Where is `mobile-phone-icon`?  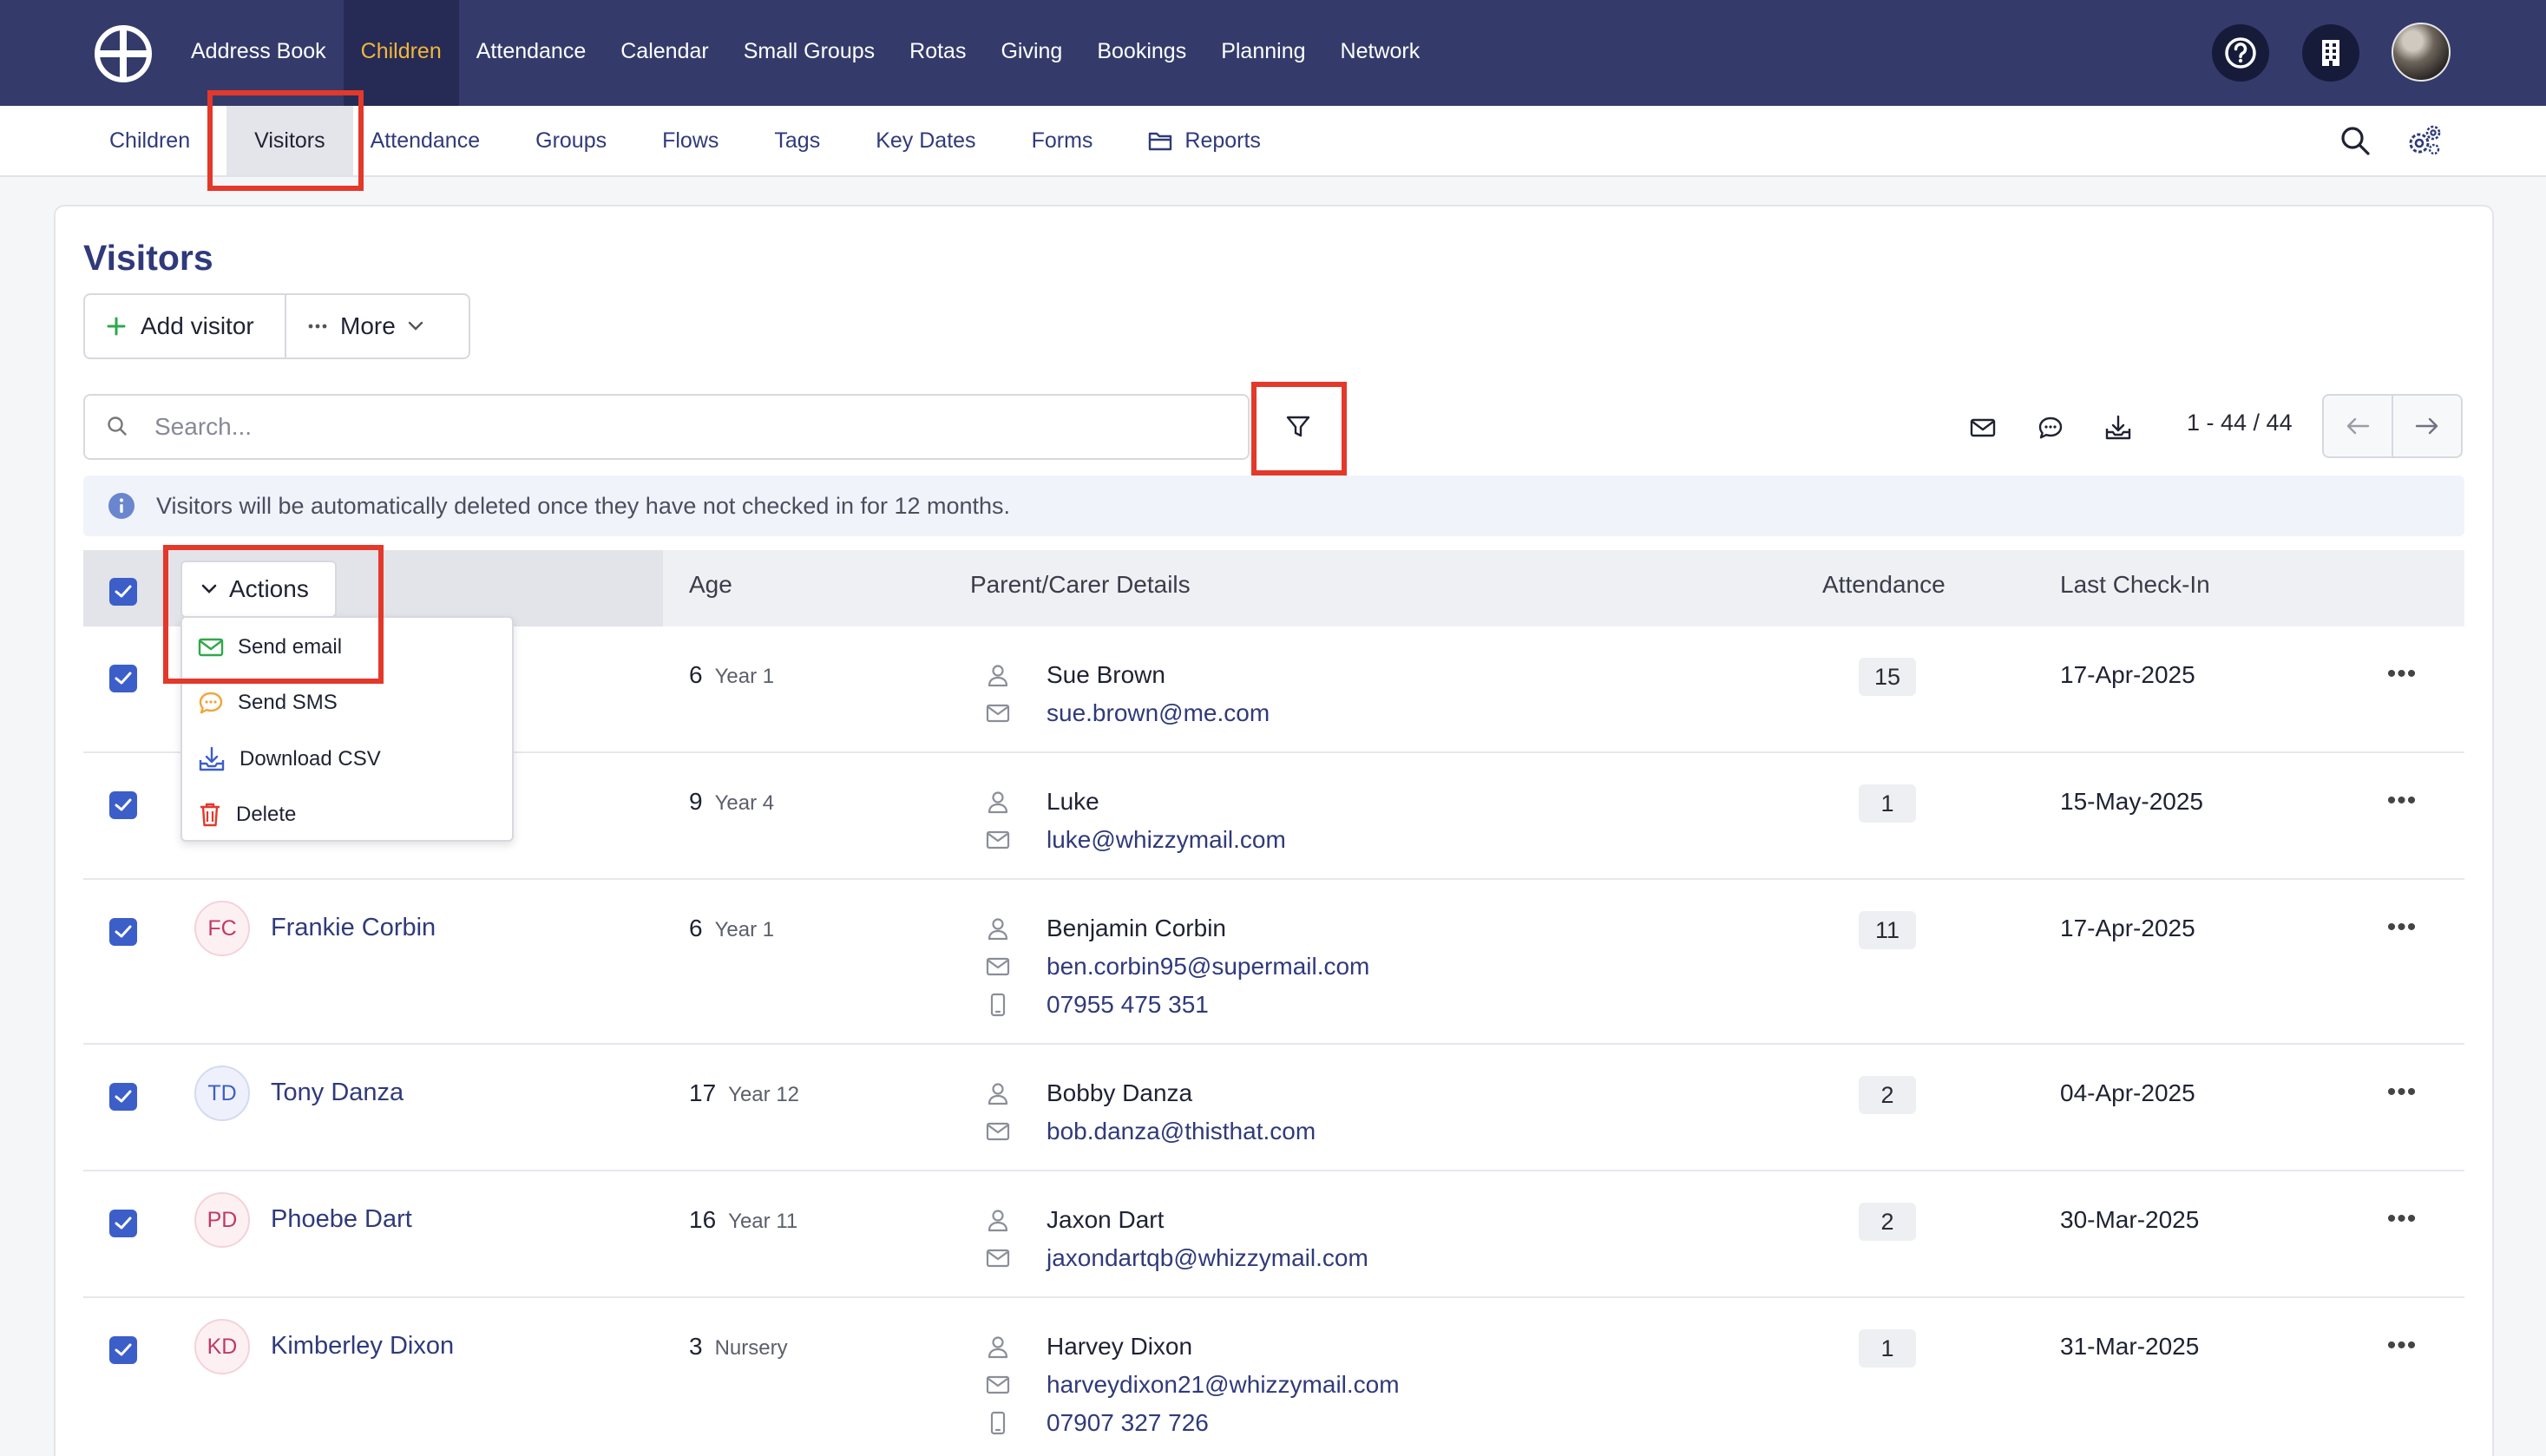
mobile-phone-icon is located at coordinates (998, 1423).